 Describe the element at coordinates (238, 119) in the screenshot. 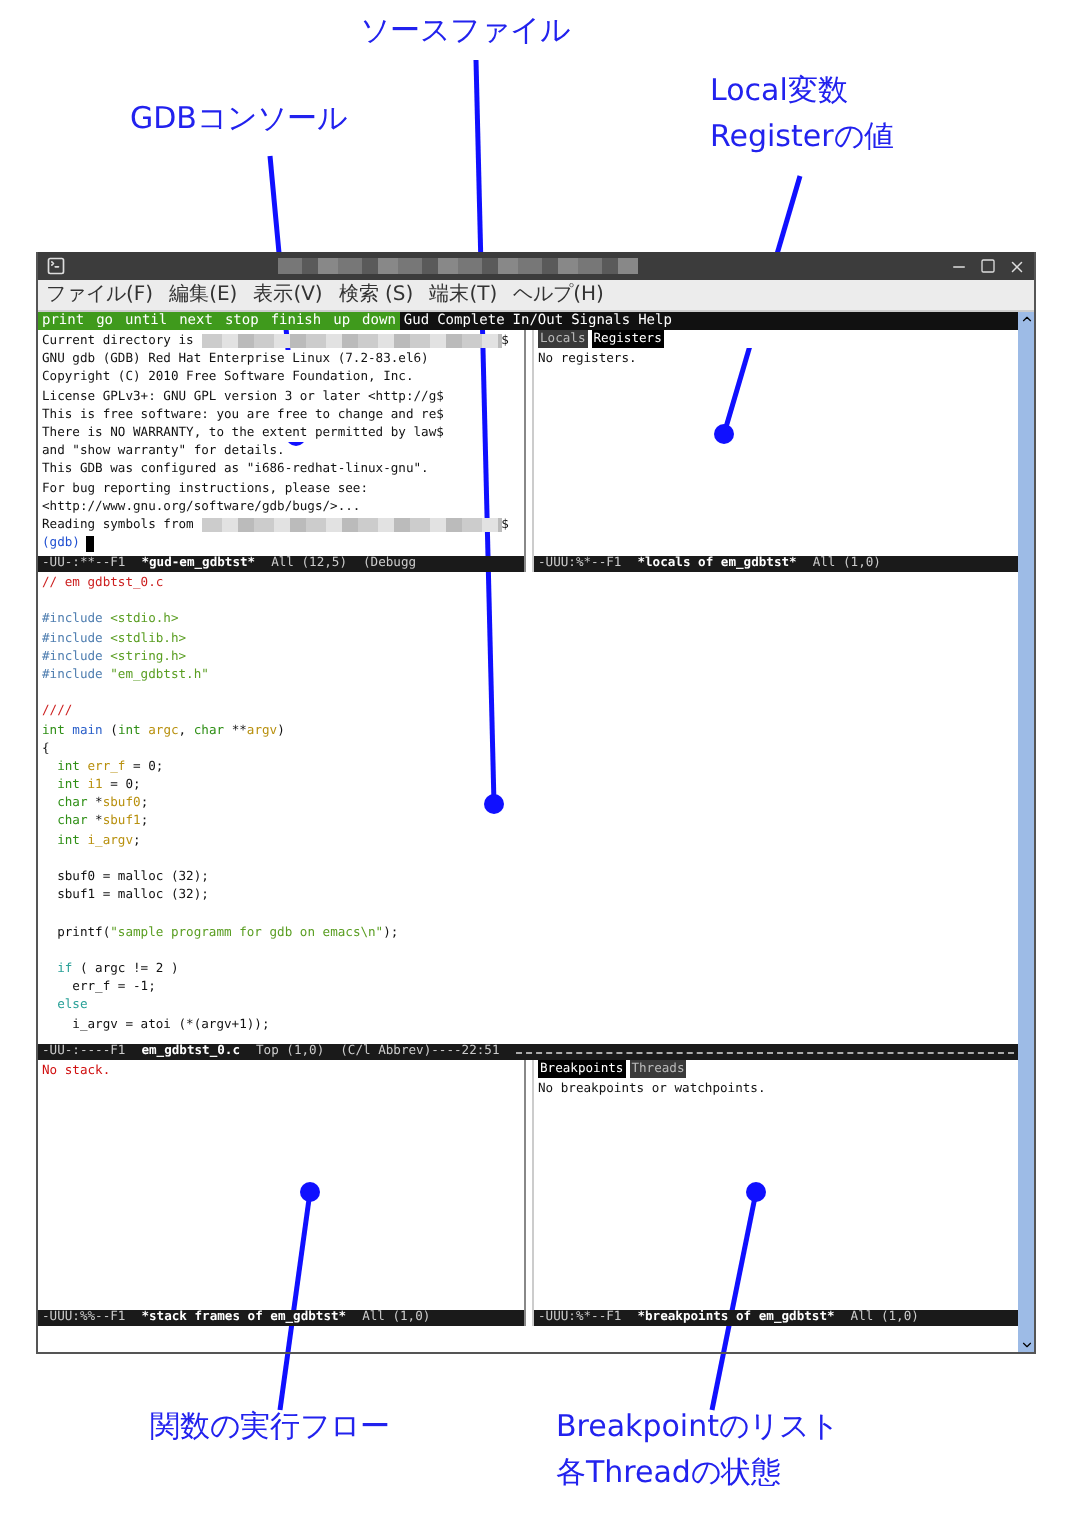

I see `callout-label: GDBコンソール` at that location.